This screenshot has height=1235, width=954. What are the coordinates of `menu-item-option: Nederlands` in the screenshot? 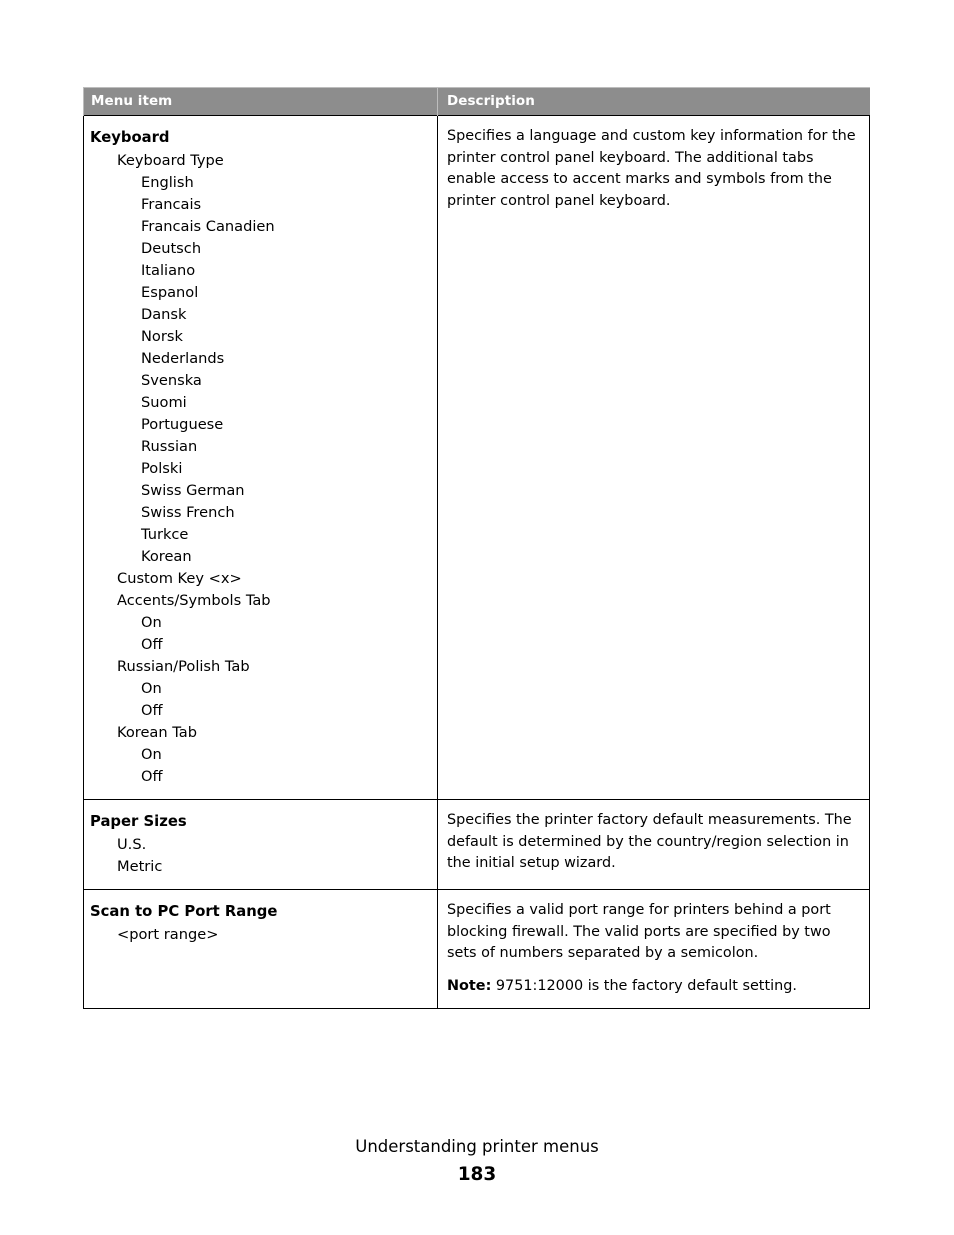 It's located at (183, 358).